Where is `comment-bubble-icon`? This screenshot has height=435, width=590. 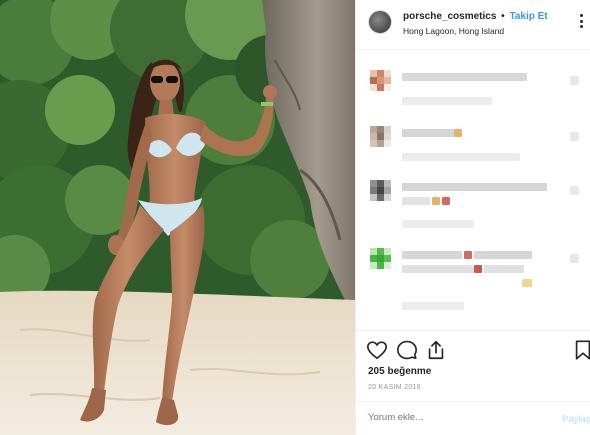
comment-bubble-icon is located at coordinates (407, 350).